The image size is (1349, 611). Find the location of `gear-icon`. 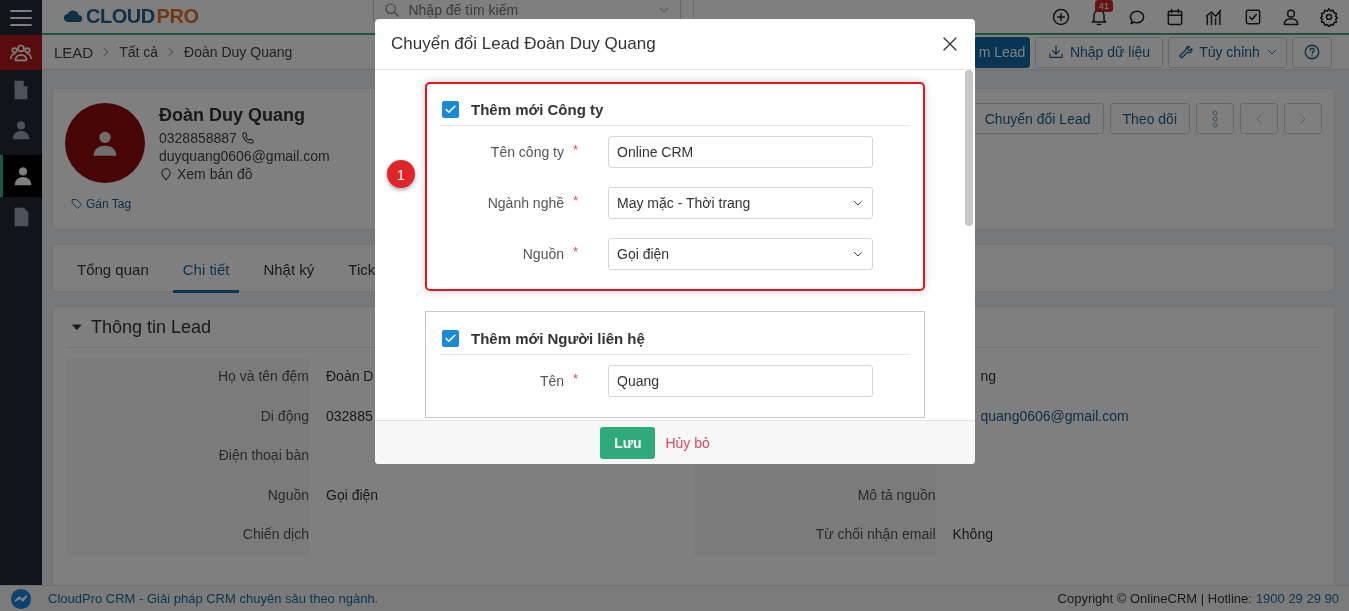

gear-icon is located at coordinates (1329, 16).